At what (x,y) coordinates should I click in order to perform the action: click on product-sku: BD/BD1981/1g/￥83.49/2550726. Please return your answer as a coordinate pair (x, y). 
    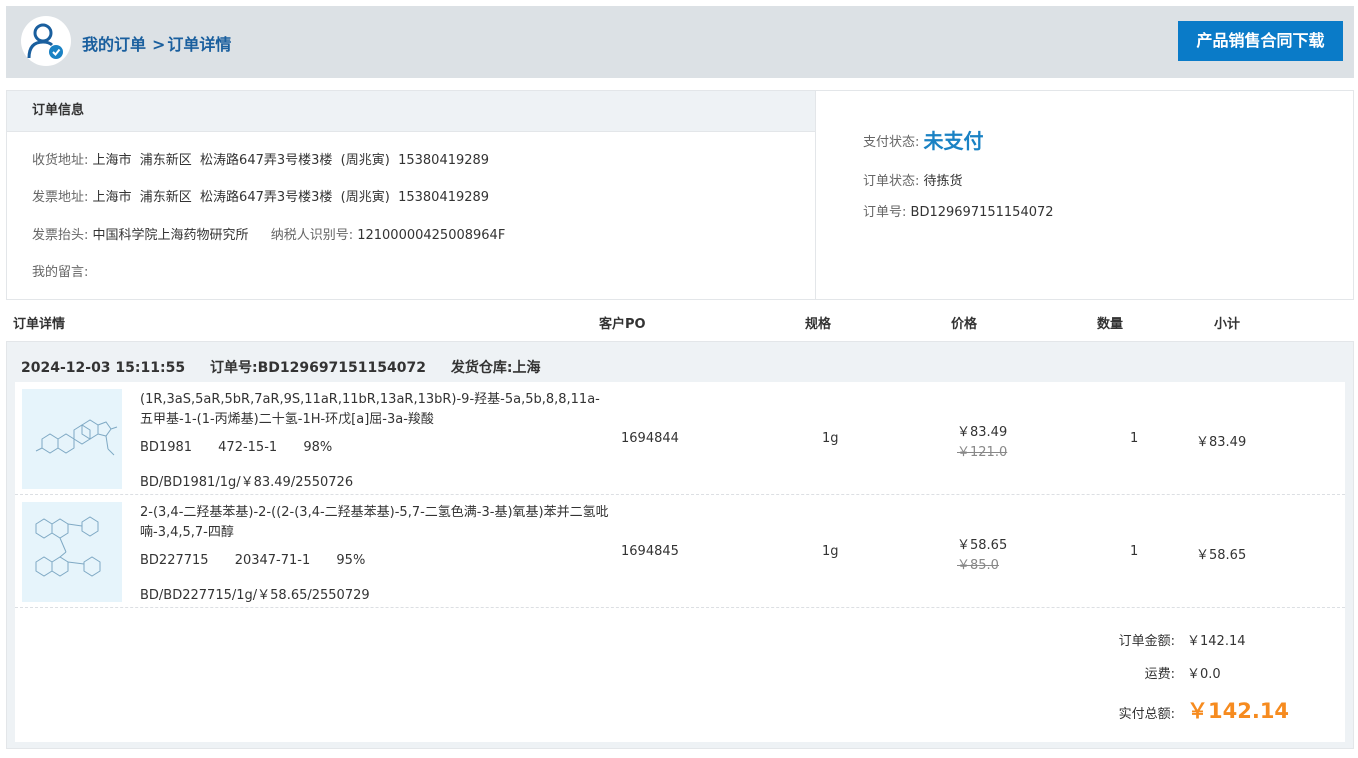
    Looking at the image, I should click on (247, 482).